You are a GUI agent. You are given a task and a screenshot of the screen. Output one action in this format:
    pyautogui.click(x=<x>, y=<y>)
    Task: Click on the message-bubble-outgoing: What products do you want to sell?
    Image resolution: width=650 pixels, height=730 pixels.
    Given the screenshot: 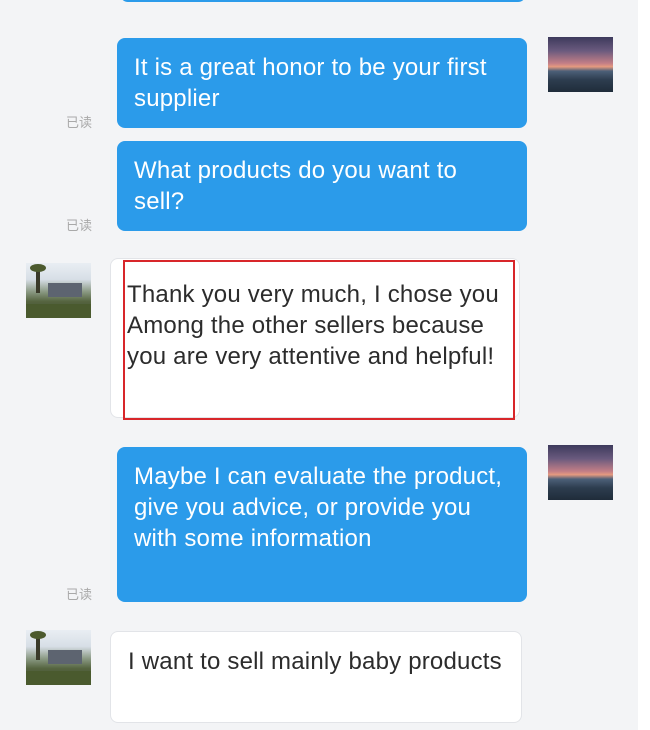 What is the action you would take?
    pyautogui.click(x=322, y=186)
    